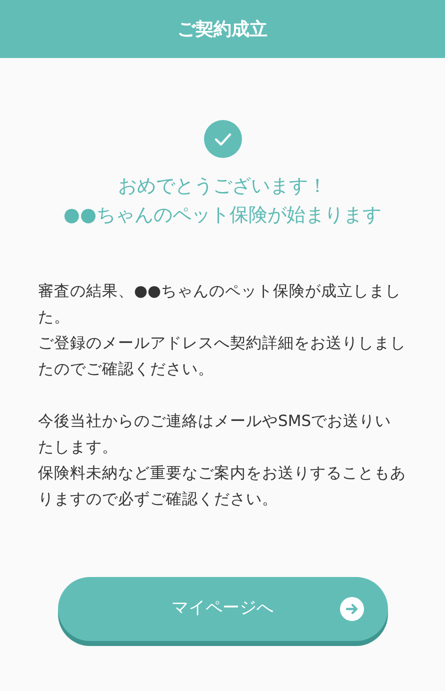 This screenshot has width=445, height=691. What do you see at coordinates (223, 609) in the screenshot?
I see `mypage-button: マイページへ` at bounding box center [223, 609].